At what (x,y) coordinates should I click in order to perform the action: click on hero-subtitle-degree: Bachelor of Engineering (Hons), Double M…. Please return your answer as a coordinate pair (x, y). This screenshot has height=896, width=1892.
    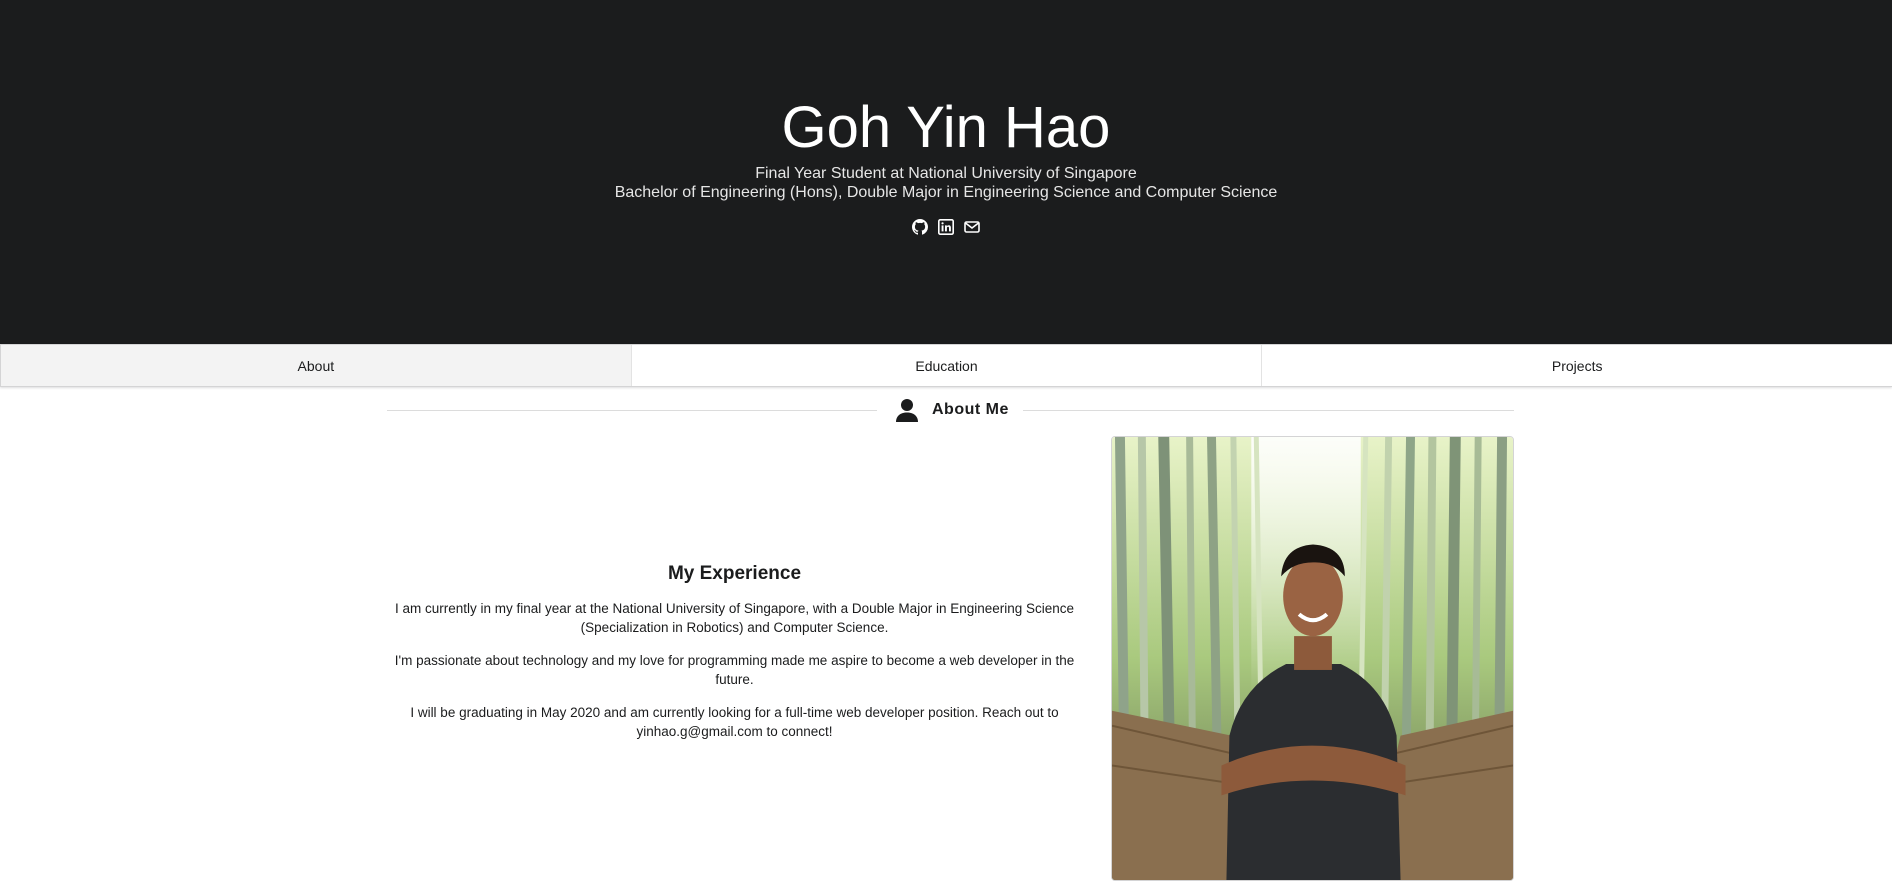
    Looking at the image, I should click on (946, 192).